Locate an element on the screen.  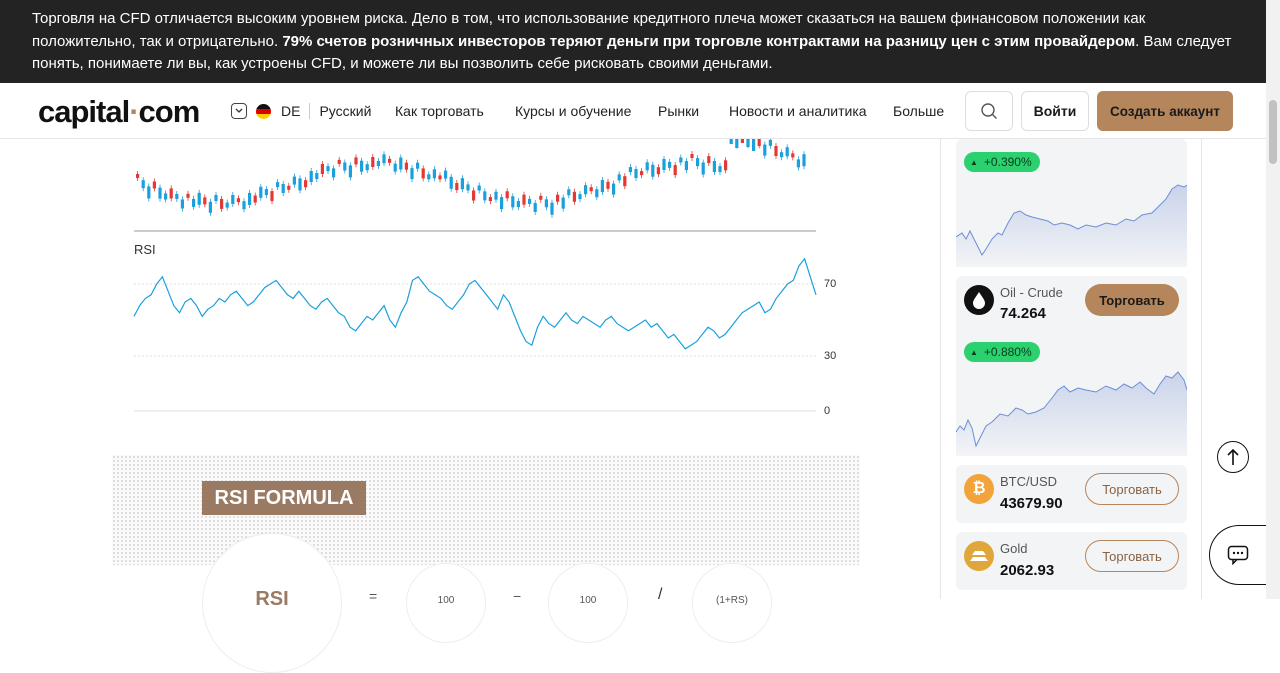
change-value: +0.390% is located at coordinates (1007, 162).